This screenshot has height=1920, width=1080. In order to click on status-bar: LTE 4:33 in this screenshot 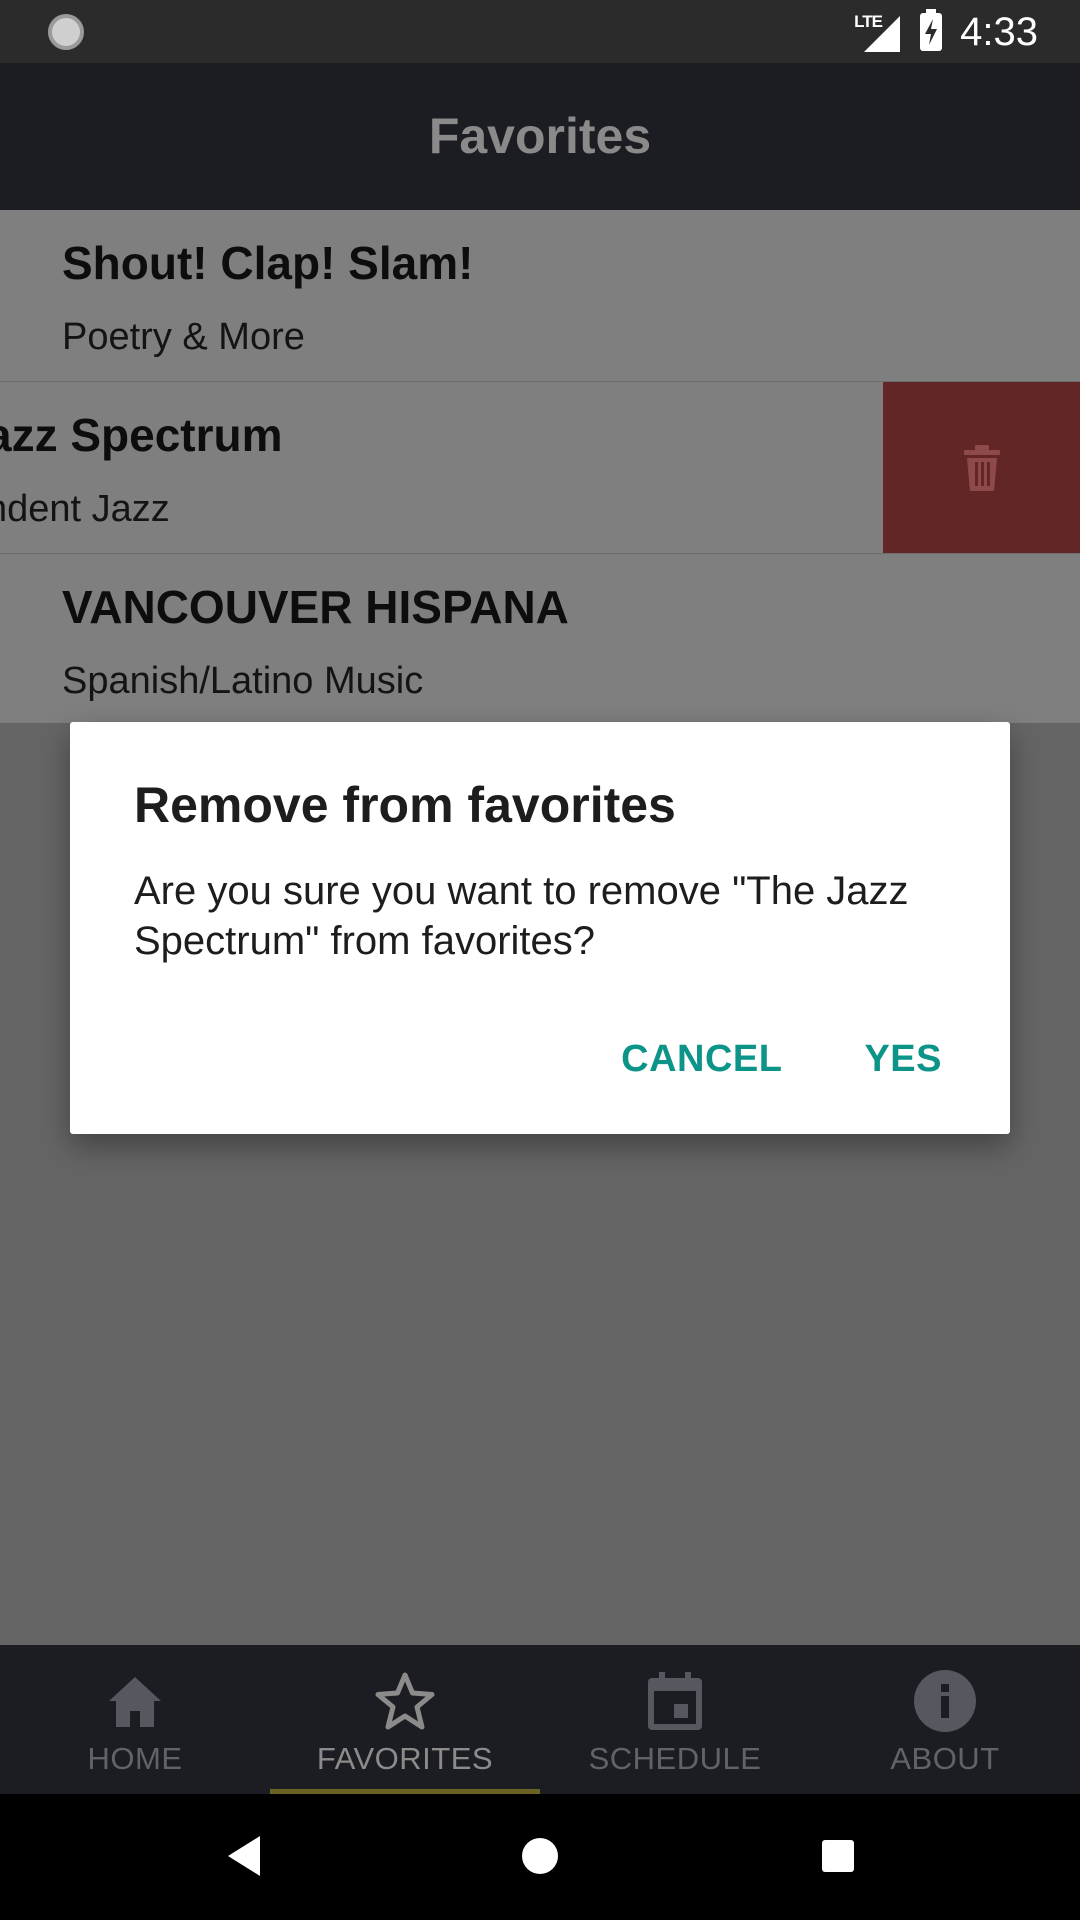, I will do `click(540, 31)`.